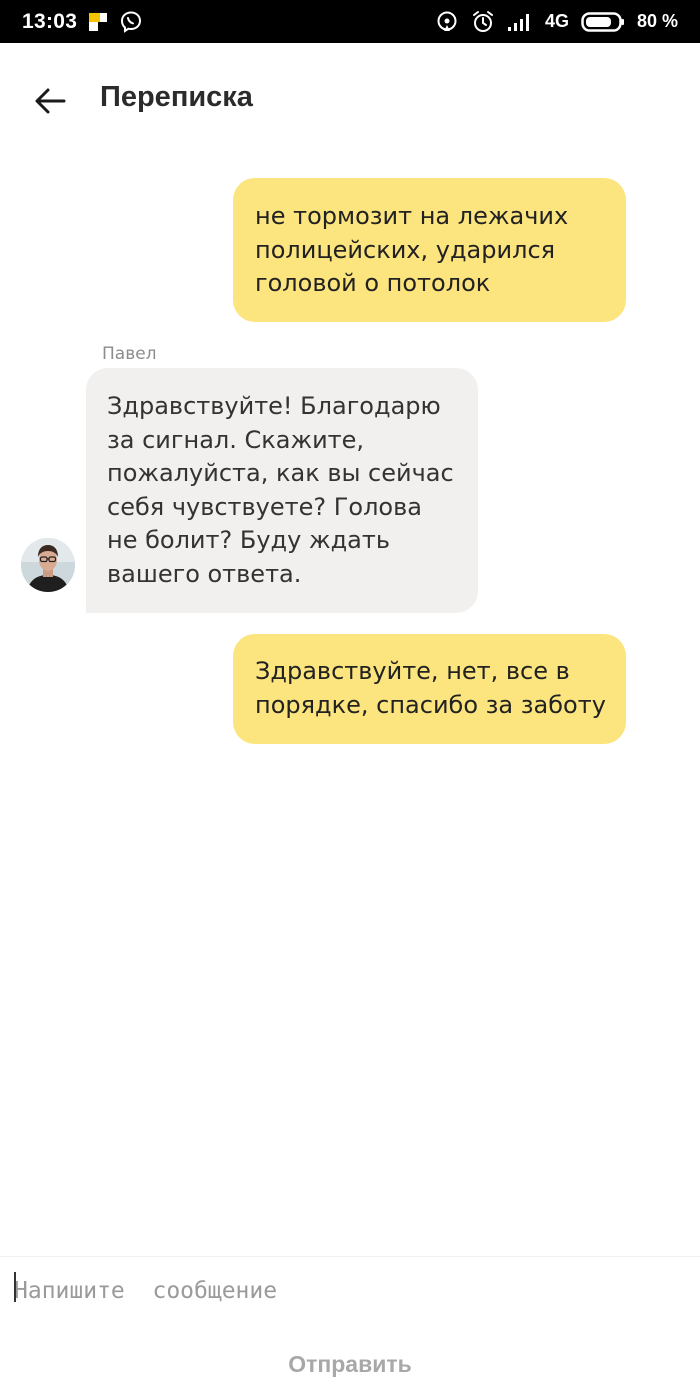 This screenshot has width=700, height=1400. I want to click on hotspot-icon, so click(447, 22).